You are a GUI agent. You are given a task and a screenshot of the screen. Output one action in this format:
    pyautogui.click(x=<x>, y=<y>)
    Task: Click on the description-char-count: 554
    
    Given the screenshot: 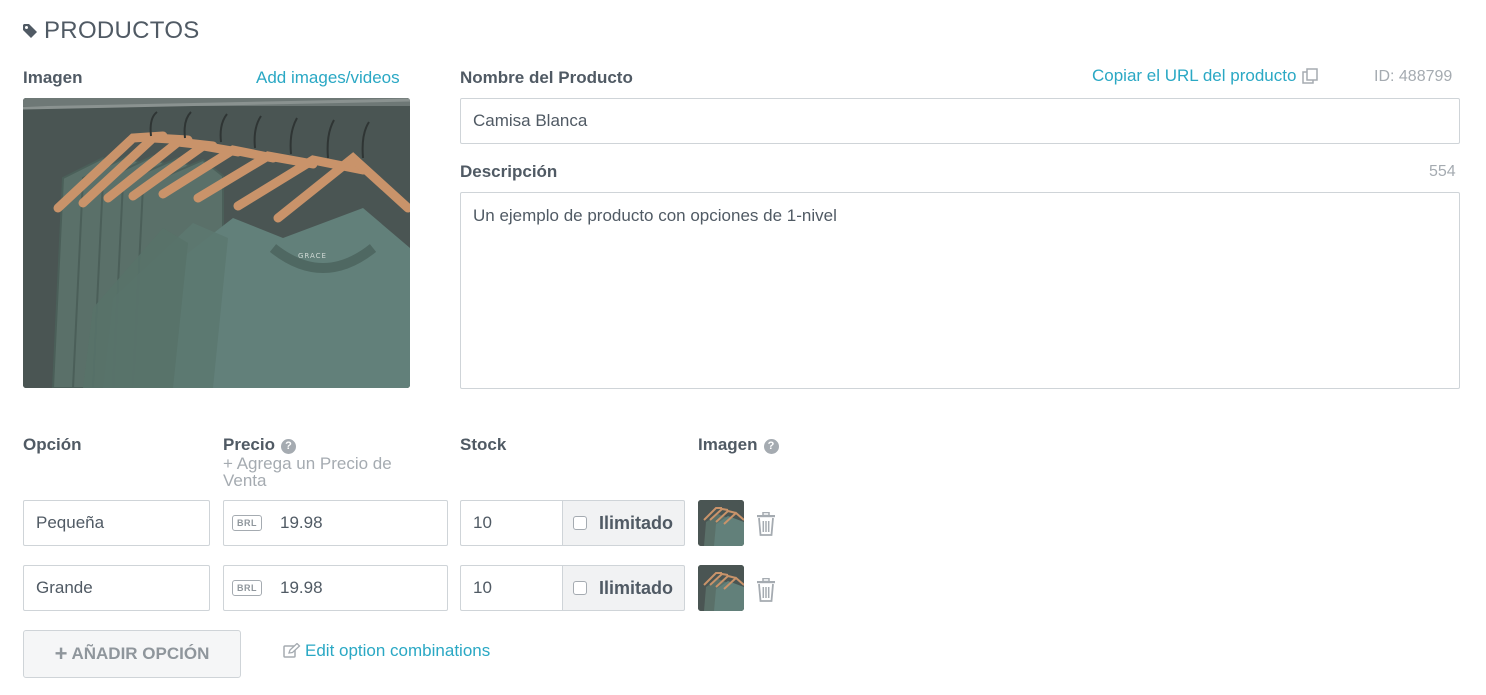 What is the action you would take?
    pyautogui.click(x=1442, y=171)
    